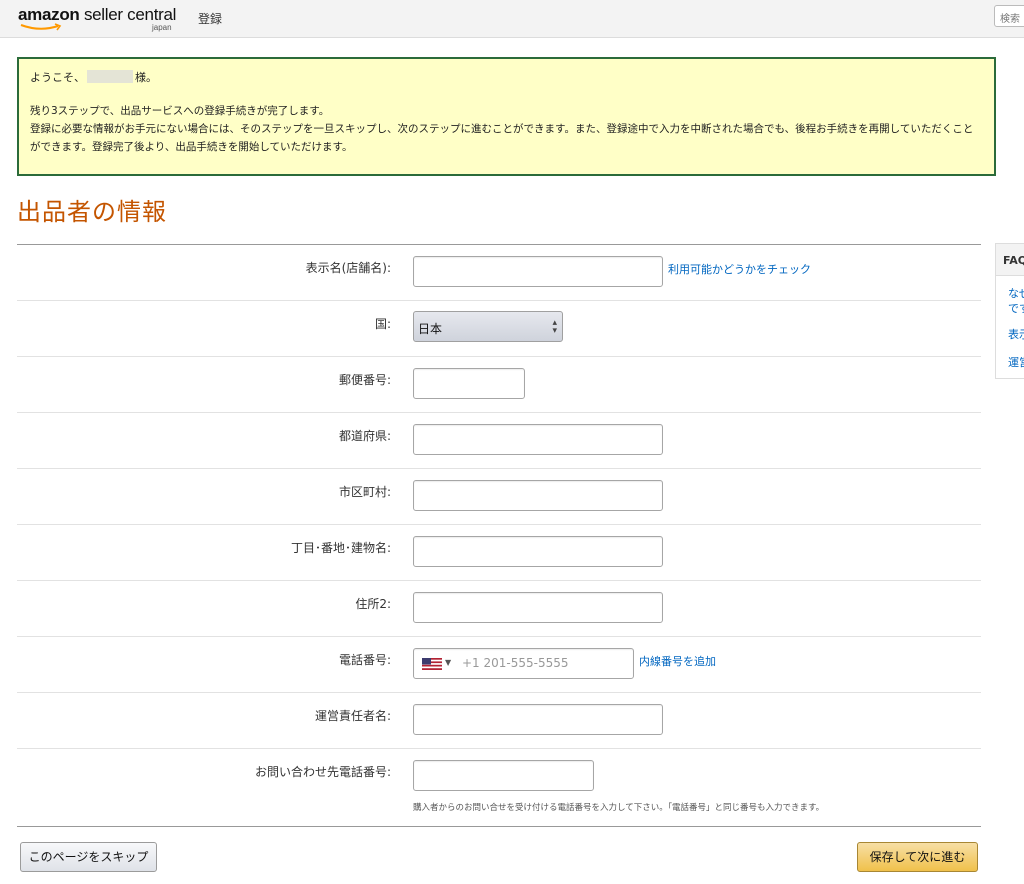 Image resolution: width=1024 pixels, height=884 pixels. I want to click on faq-panel: FAQ なぜ です 表示 運営, so click(1009, 311).